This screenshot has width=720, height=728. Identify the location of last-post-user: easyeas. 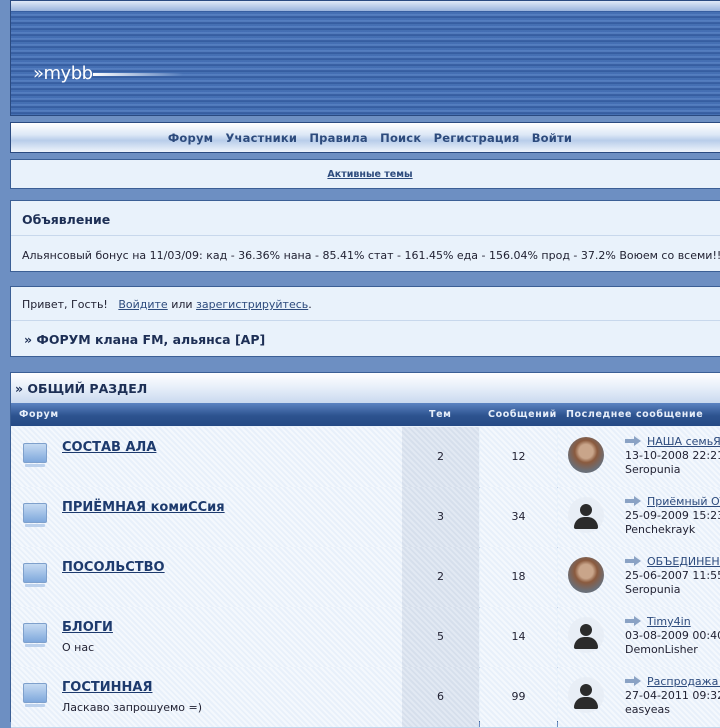
(647, 709).